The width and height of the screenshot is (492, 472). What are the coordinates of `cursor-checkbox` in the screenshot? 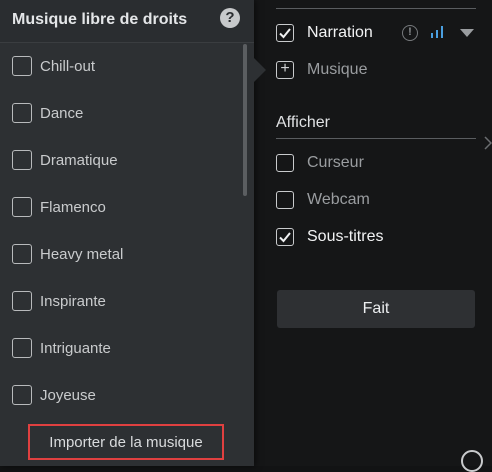 It's located at (285, 163).